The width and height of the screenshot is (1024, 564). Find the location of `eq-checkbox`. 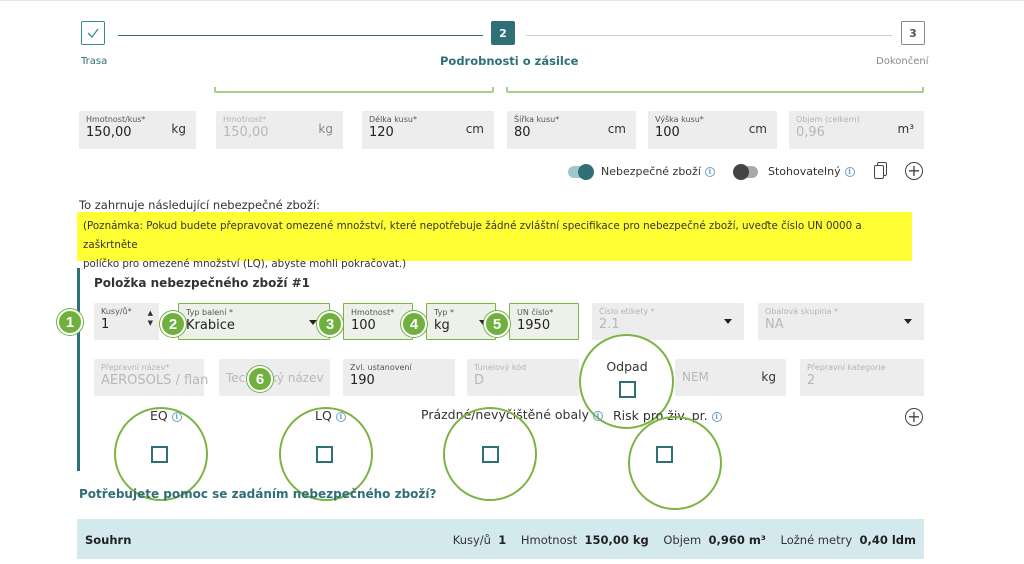

eq-checkbox is located at coordinates (159, 454).